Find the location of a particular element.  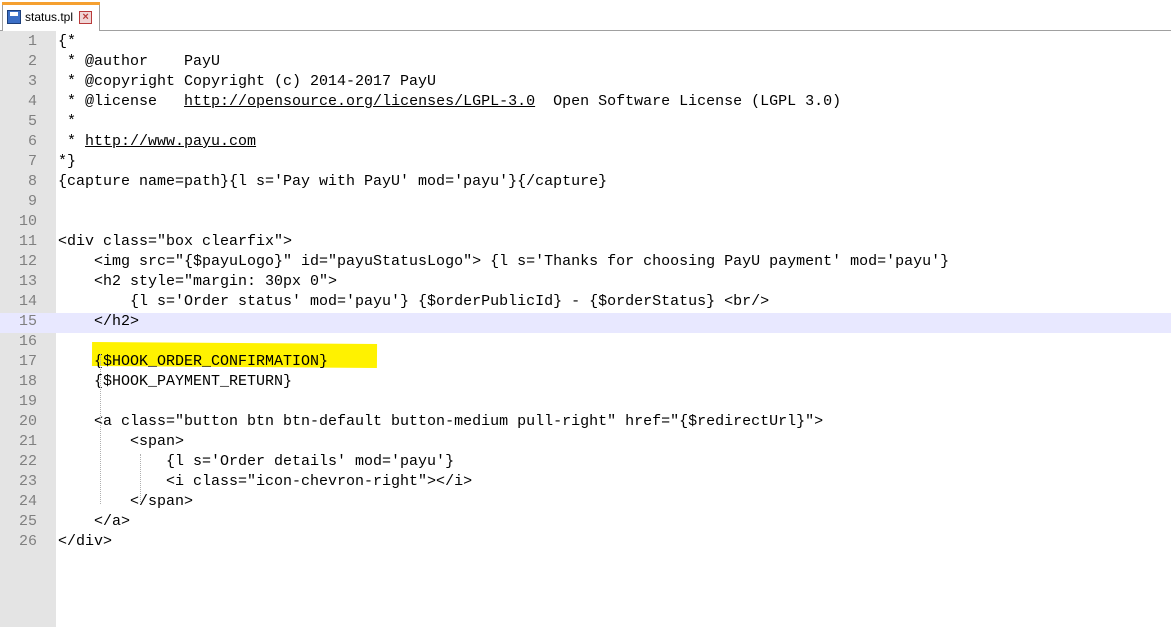

line-number: 8 is located at coordinates (32, 181).